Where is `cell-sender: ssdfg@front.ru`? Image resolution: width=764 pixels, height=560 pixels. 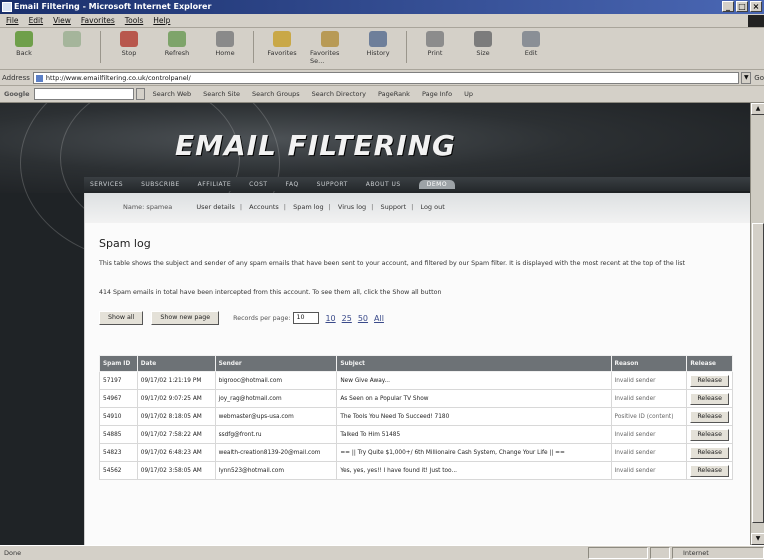 cell-sender: ssdfg@front.ru is located at coordinates (276, 434).